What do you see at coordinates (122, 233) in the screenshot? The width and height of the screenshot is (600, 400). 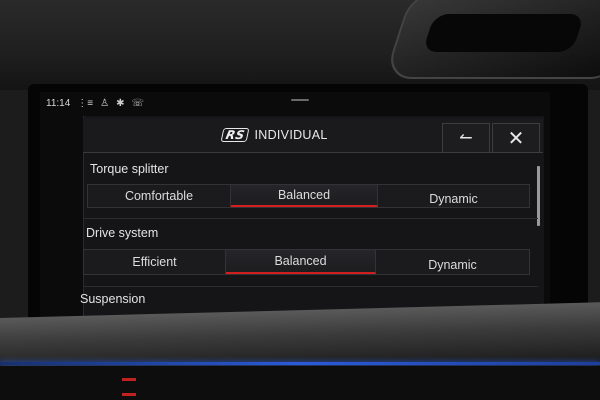 I see `drive-system-label: Drive system` at bounding box center [122, 233].